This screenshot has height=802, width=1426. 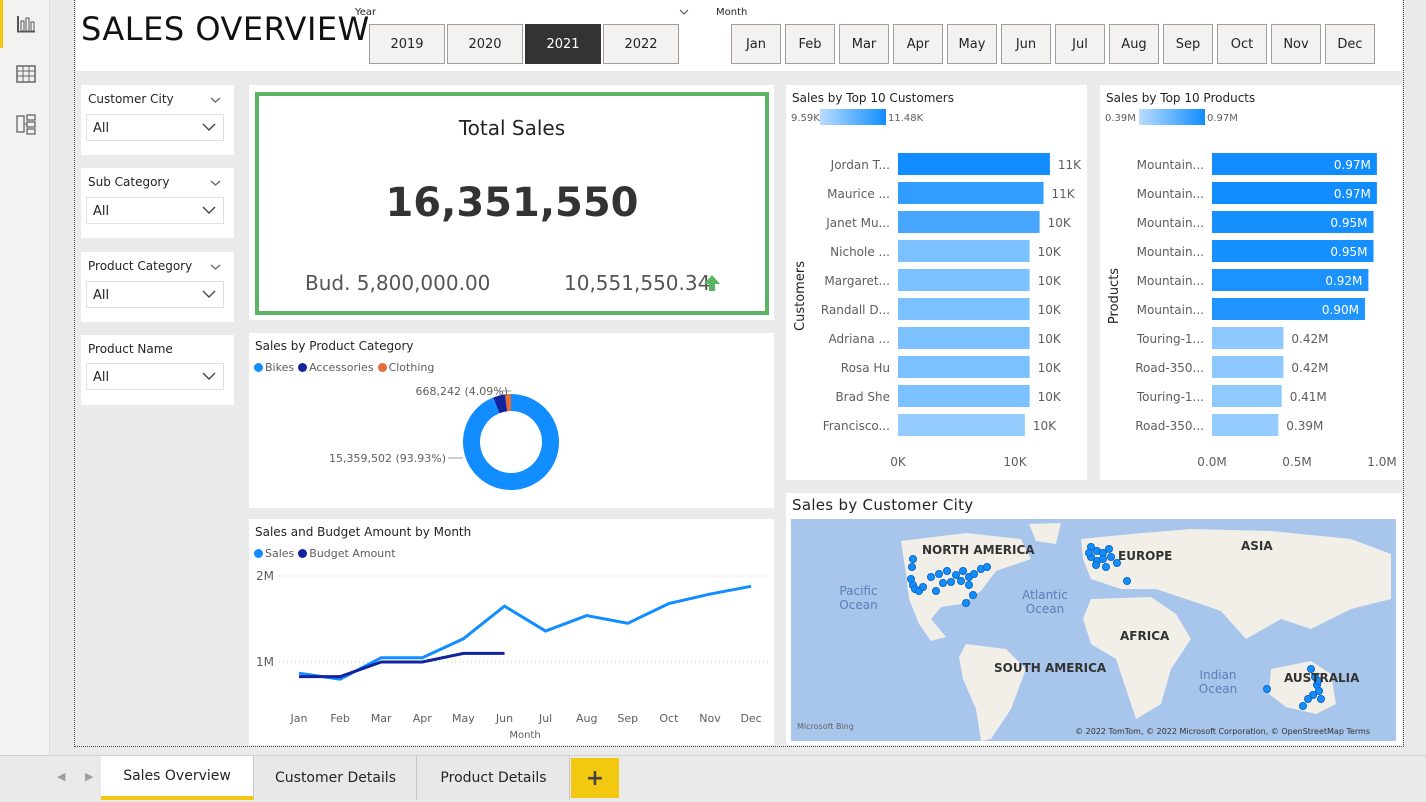 I want to click on series-line-sales, so click(x=525, y=632).